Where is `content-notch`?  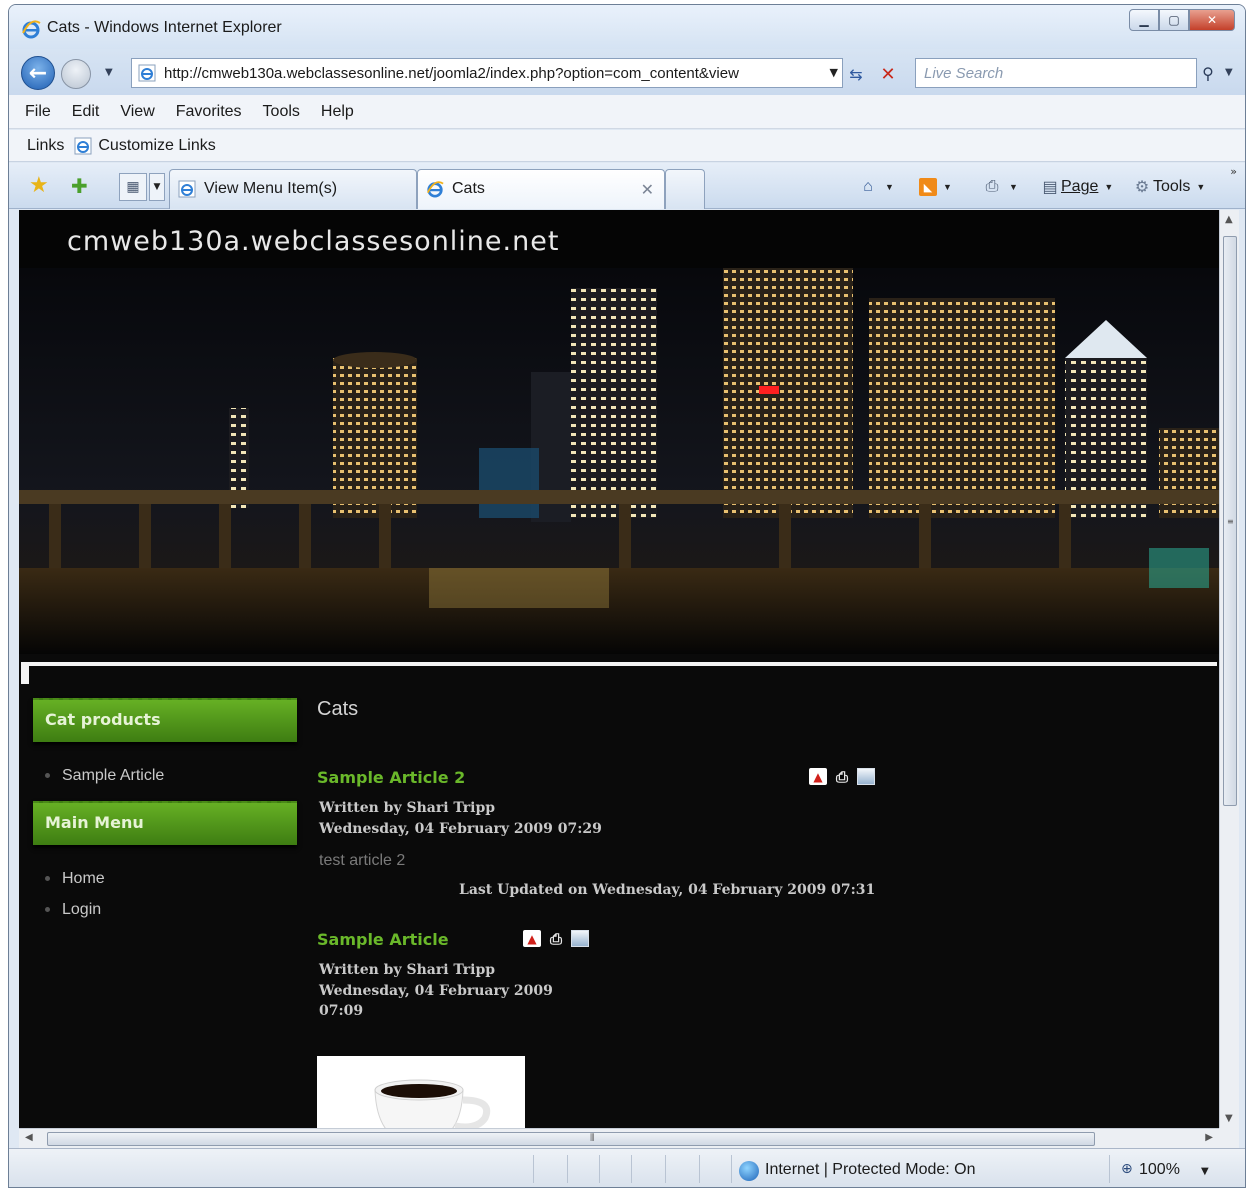
content-notch is located at coordinates (25, 673).